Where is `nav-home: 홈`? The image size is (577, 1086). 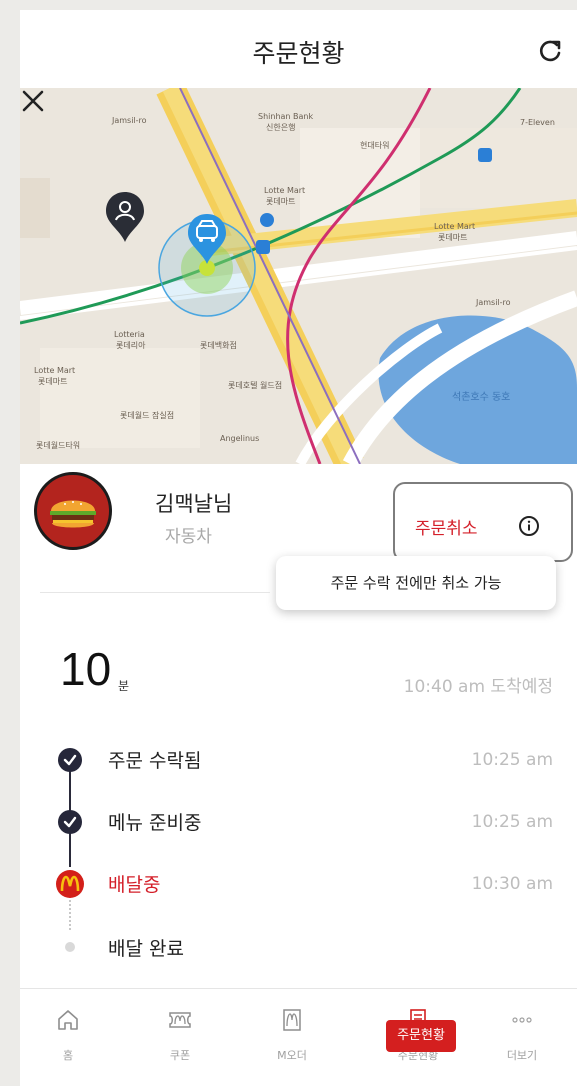 nav-home: 홈 is located at coordinates (68, 1033).